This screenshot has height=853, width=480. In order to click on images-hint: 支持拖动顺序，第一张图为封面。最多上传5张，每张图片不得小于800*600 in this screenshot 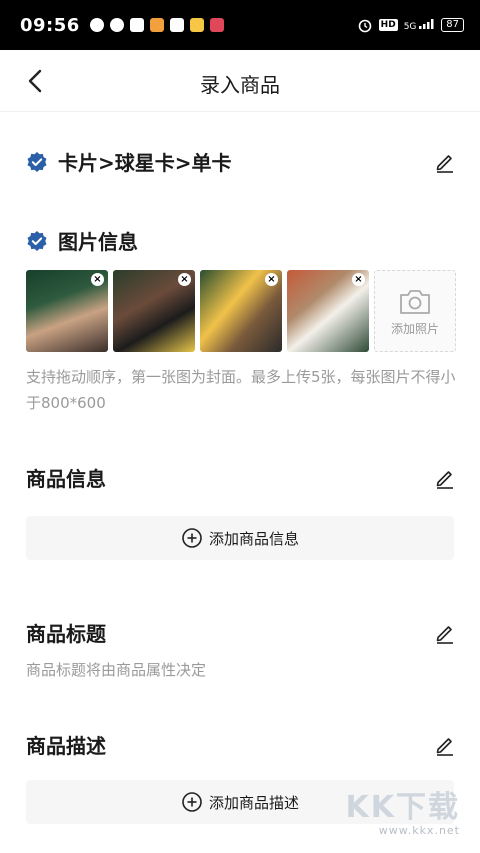, I will do `click(241, 390)`.